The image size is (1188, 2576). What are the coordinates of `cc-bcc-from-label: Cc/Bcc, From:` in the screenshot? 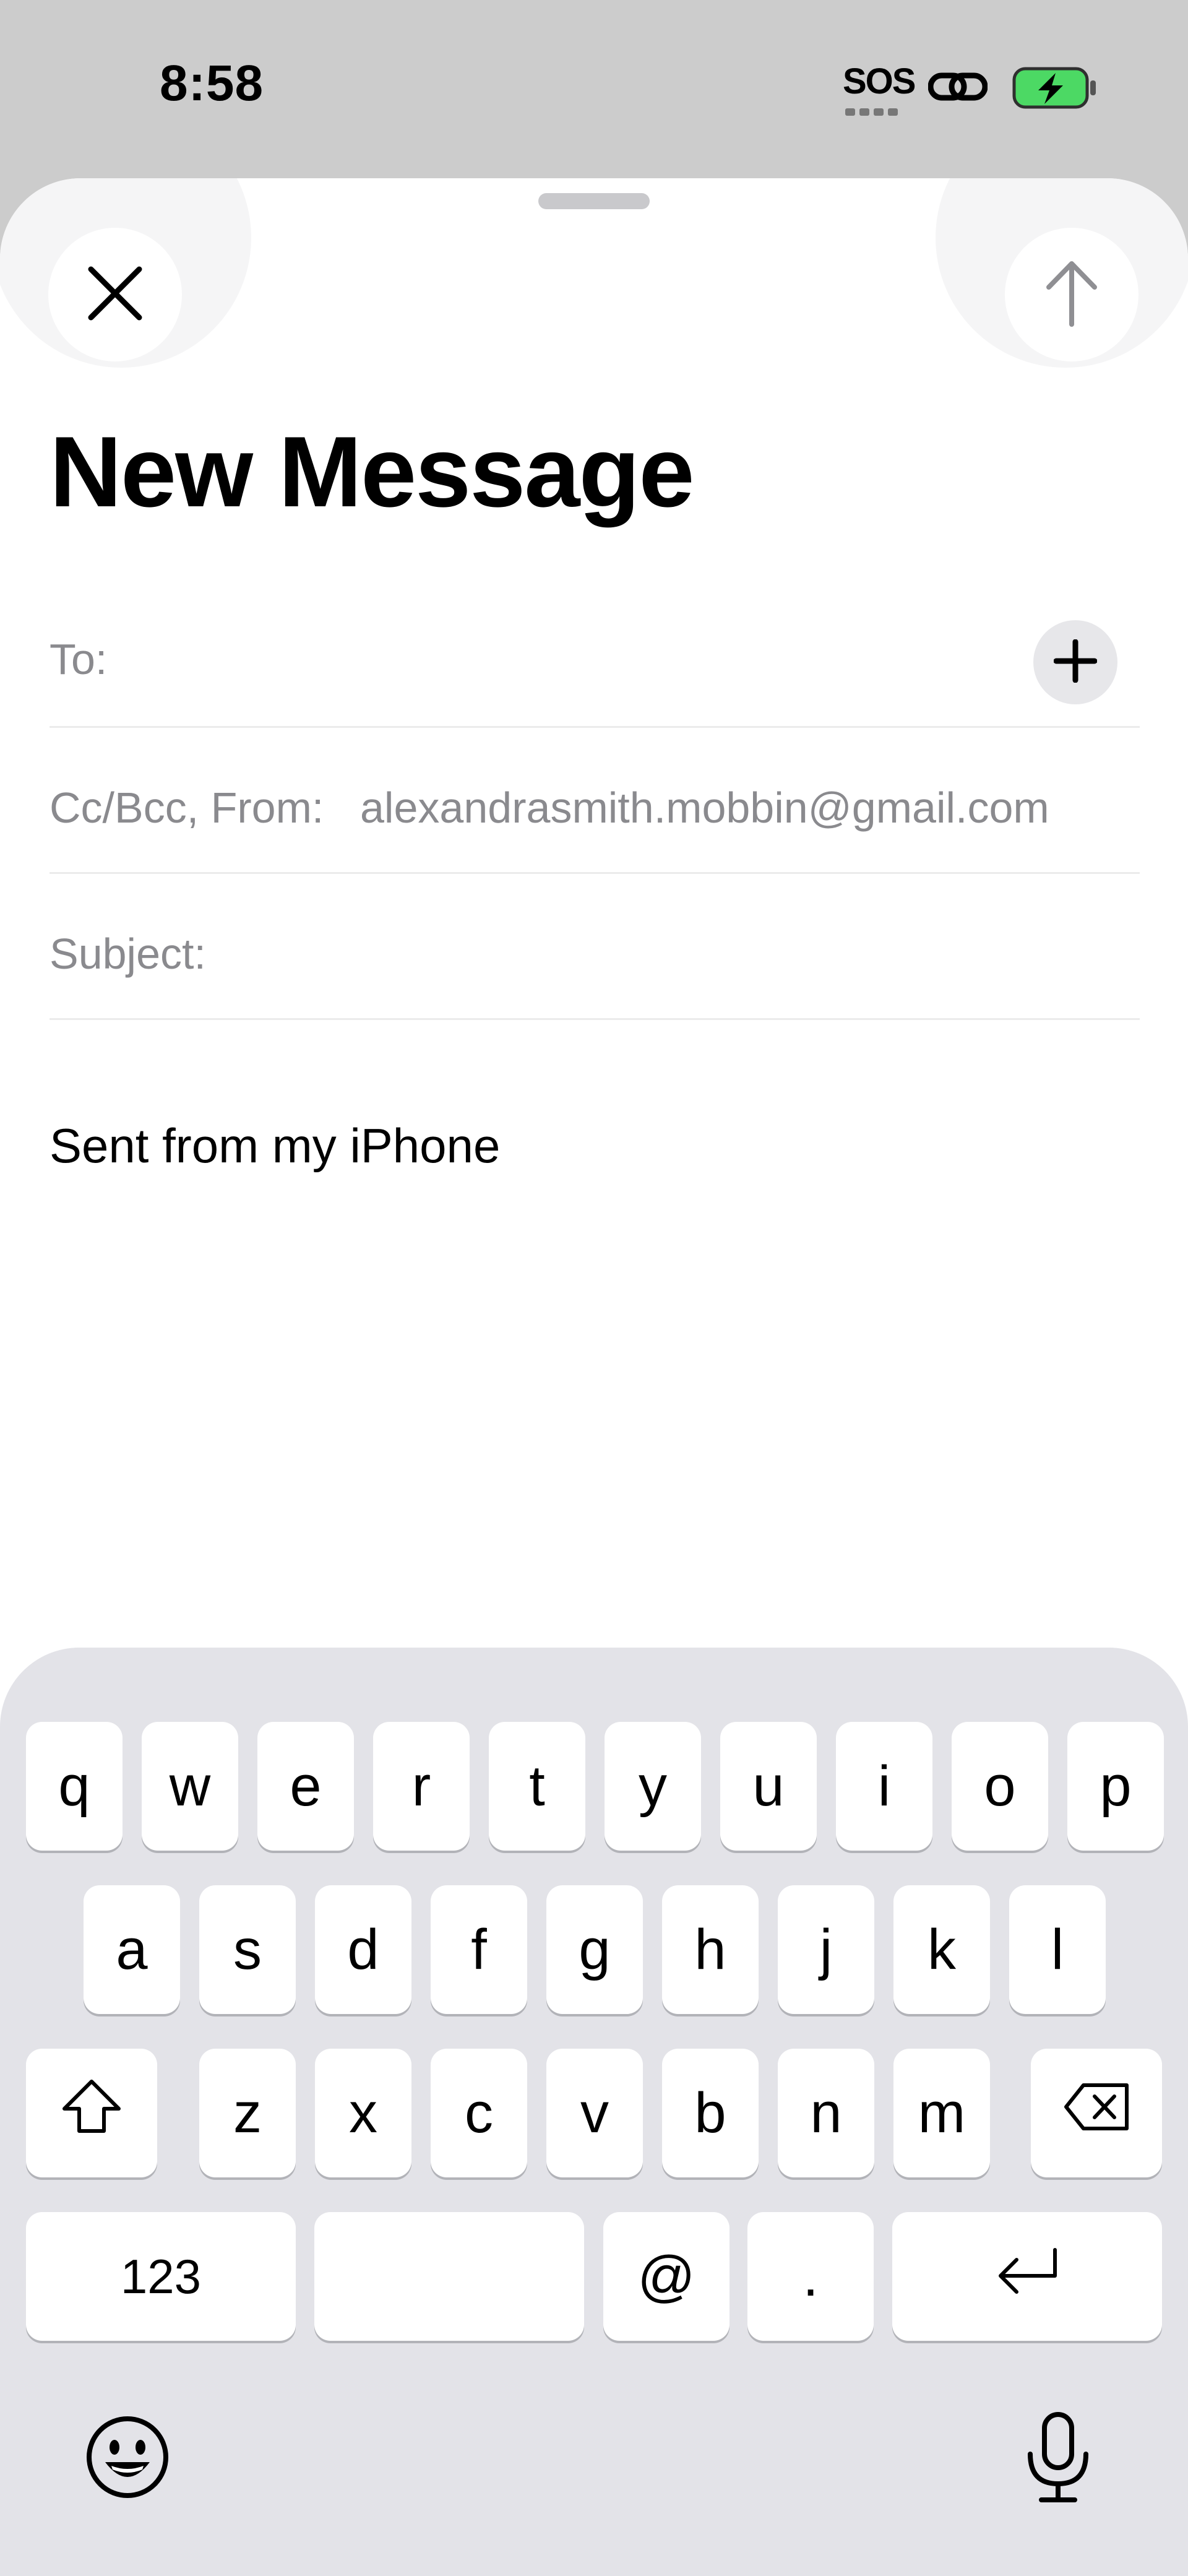 It's located at (187, 808).